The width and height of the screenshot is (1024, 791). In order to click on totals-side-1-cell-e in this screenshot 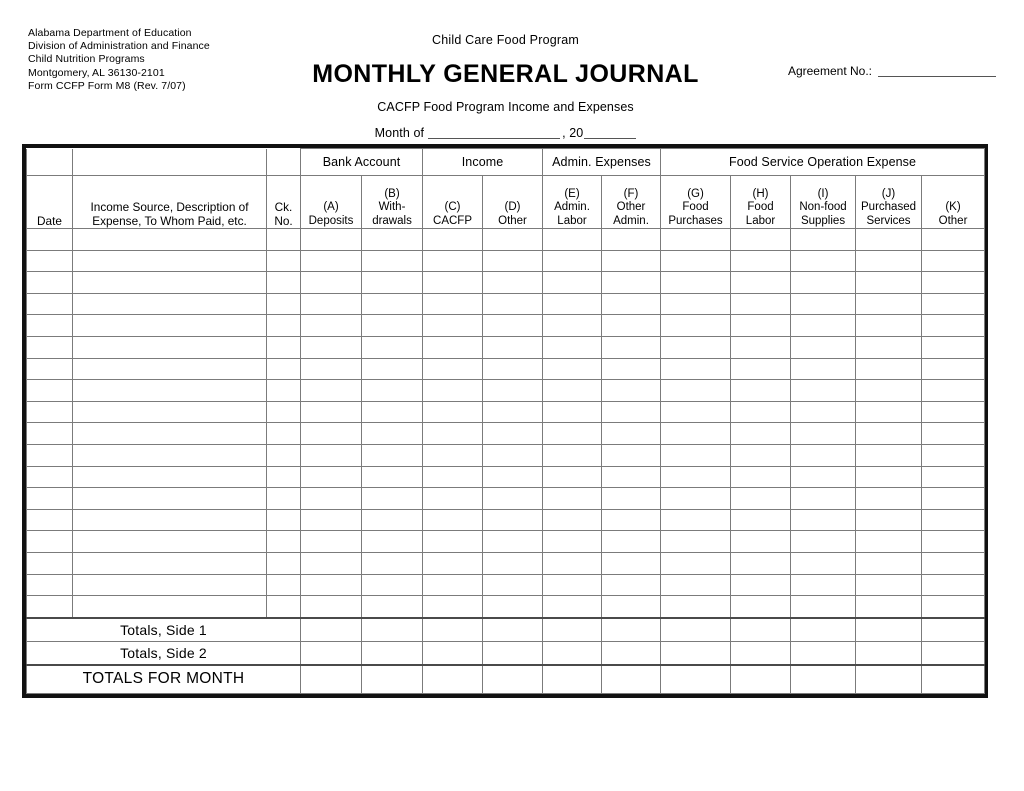, I will do `click(572, 629)`.